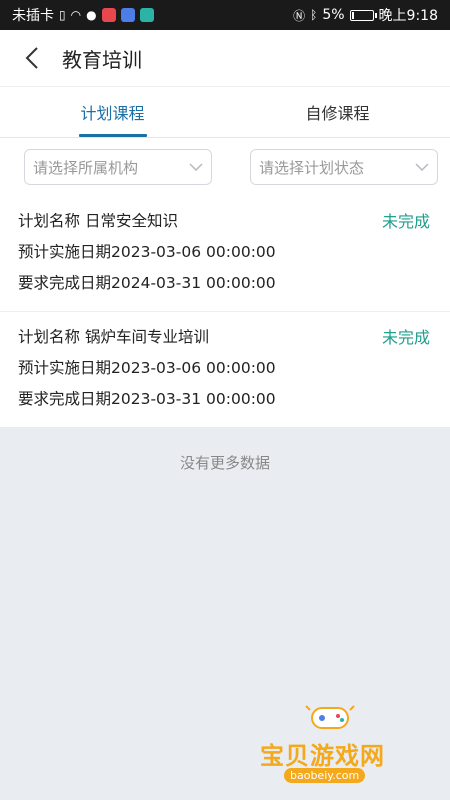 The image size is (450, 800). What do you see at coordinates (225, 15) in the screenshot?
I see `status-bar: 未插卡 ▯ ◠ ● Ⓝ ᛒ 5% 晚上9:18` at bounding box center [225, 15].